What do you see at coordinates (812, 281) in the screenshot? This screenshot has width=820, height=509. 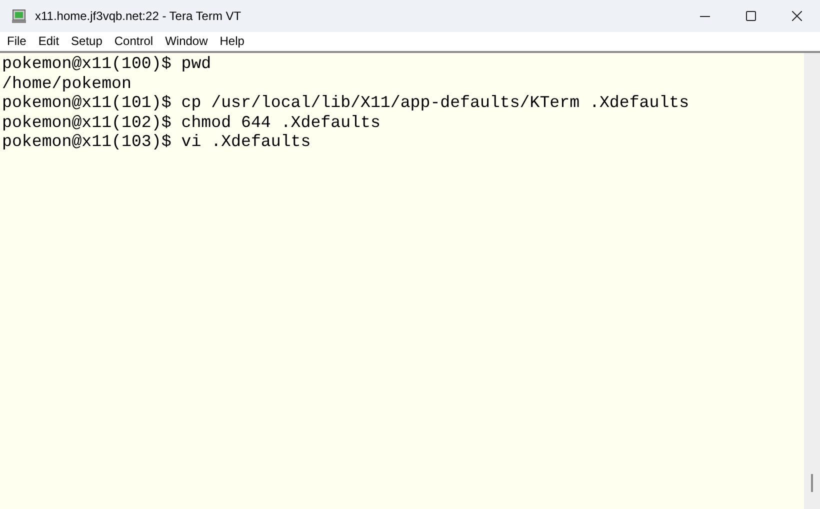 I see `scrollbar` at bounding box center [812, 281].